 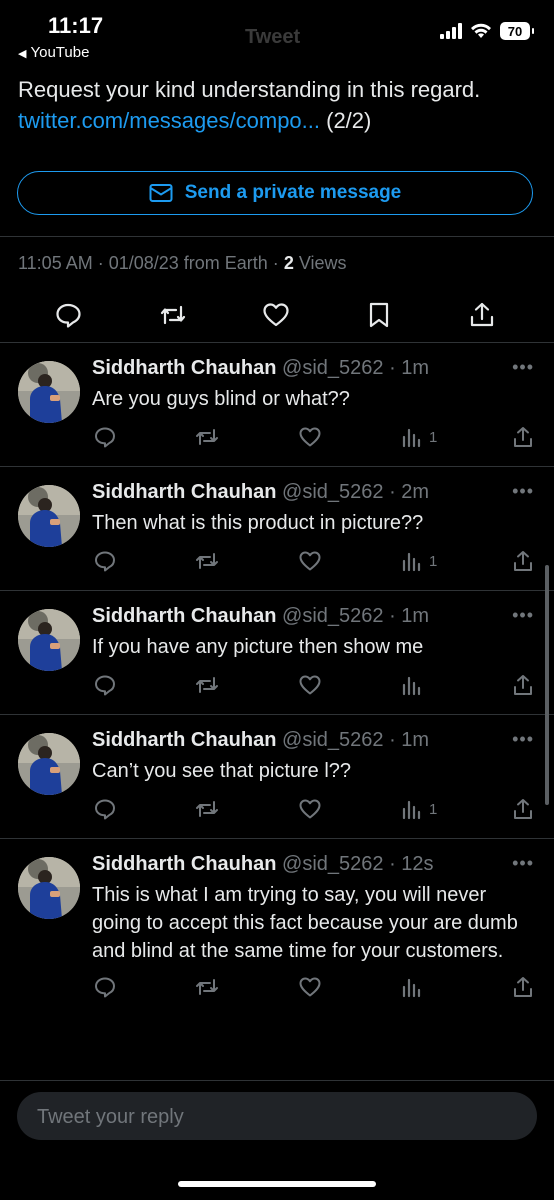 I want to click on reply-header: Siddharth Chauhan @sid_5262 · 12s, so click(x=263, y=864).